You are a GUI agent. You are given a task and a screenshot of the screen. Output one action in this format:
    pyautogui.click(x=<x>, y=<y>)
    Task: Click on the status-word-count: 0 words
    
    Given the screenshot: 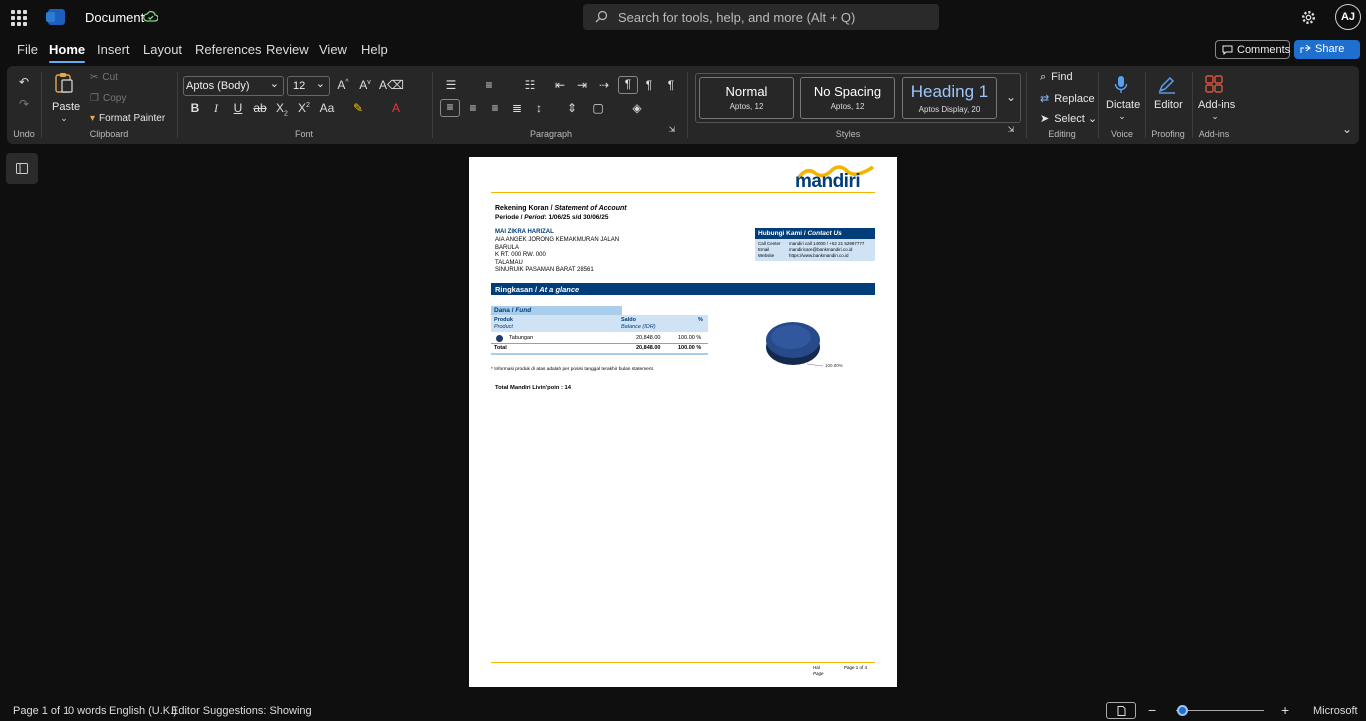 What is the action you would take?
    pyautogui.click(x=87, y=711)
    